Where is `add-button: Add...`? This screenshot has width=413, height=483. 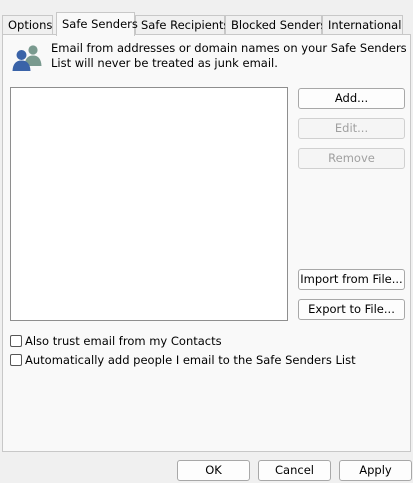
add-button: Add... is located at coordinates (351, 98).